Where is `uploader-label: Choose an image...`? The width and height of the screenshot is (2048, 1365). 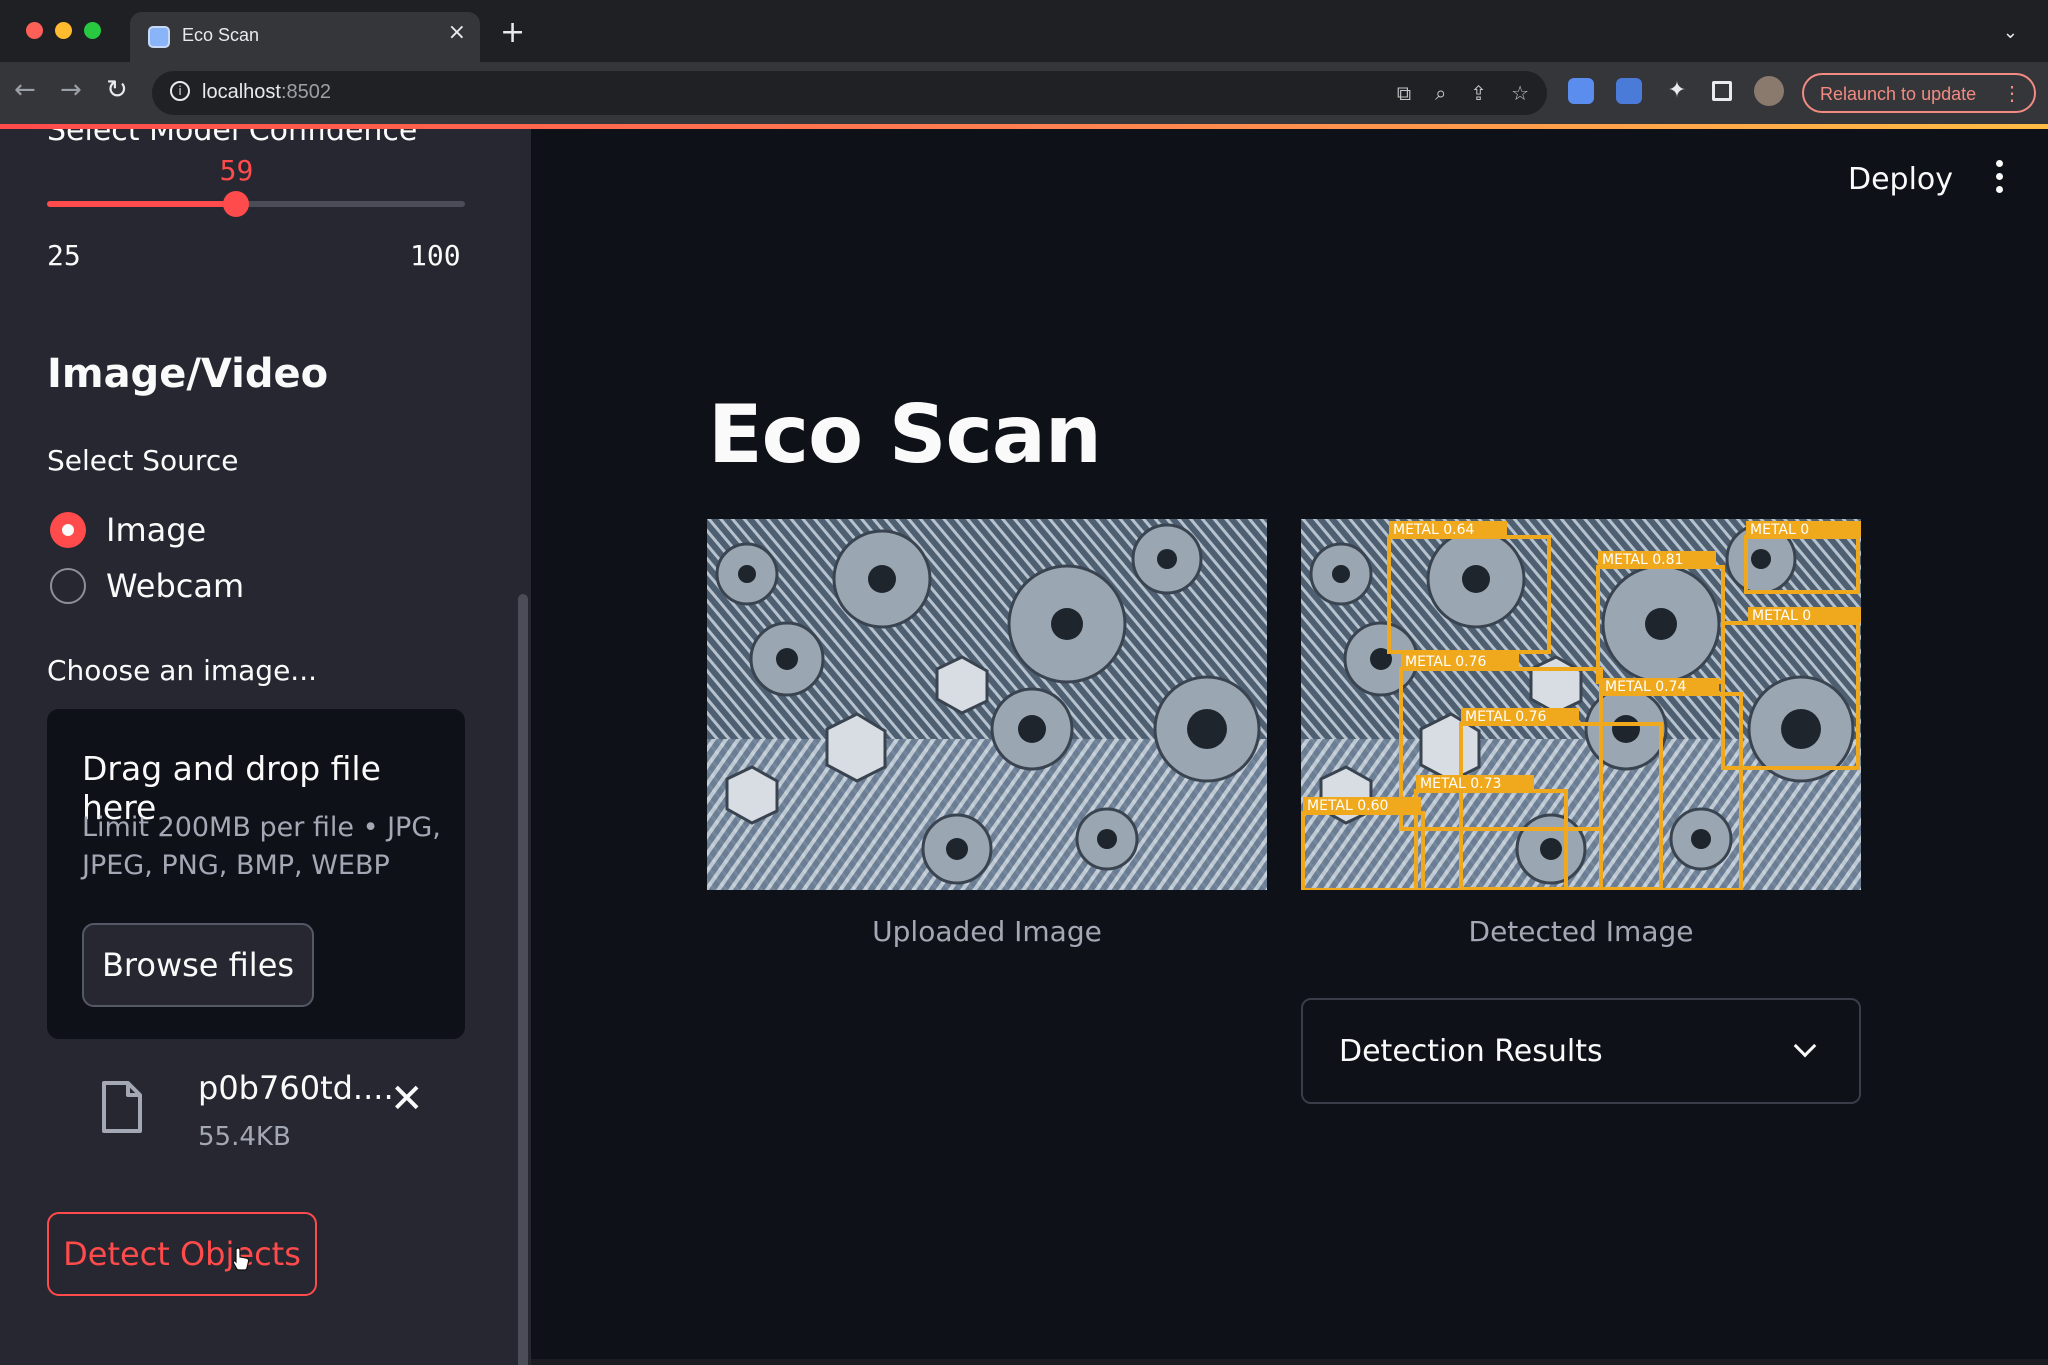
uploader-label: Choose an image... is located at coordinates (182, 670).